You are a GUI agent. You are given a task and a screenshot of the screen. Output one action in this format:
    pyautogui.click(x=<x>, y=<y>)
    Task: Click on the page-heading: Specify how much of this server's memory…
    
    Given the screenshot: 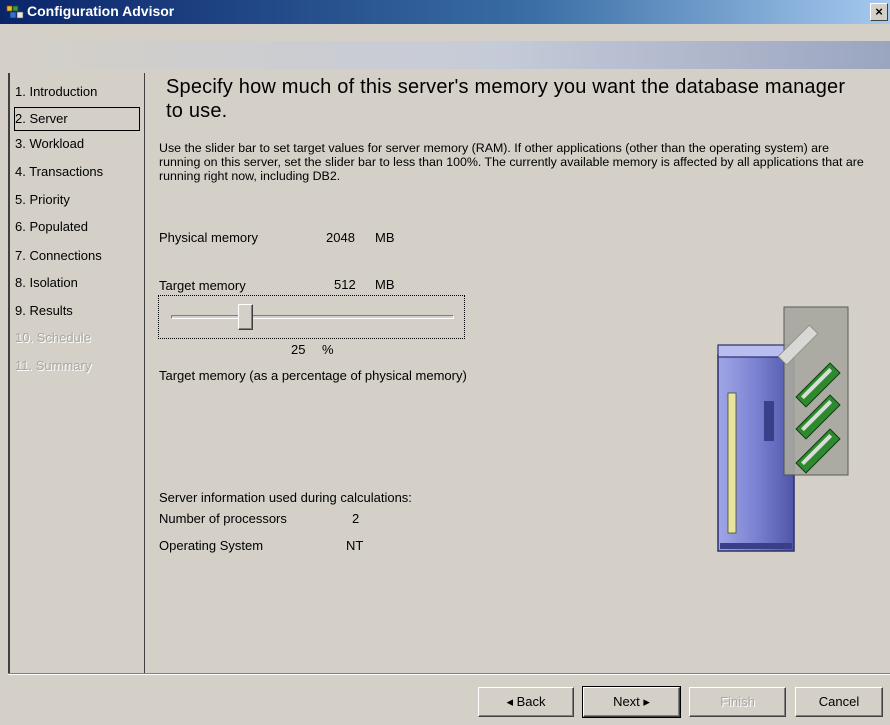 What is the action you would take?
    pyautogui.click(x=506, y=99)
    